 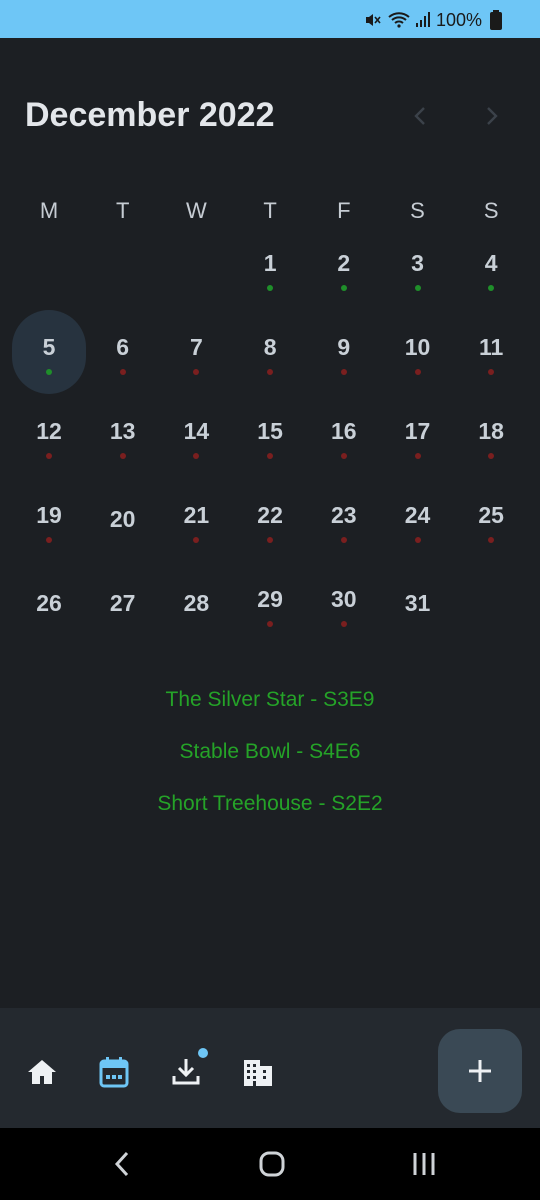 What do you see at coordinates (270, 804) in the screenshot?
I see `event-item: Short Treehouse - S2E2` at bounding box center [270, 804].